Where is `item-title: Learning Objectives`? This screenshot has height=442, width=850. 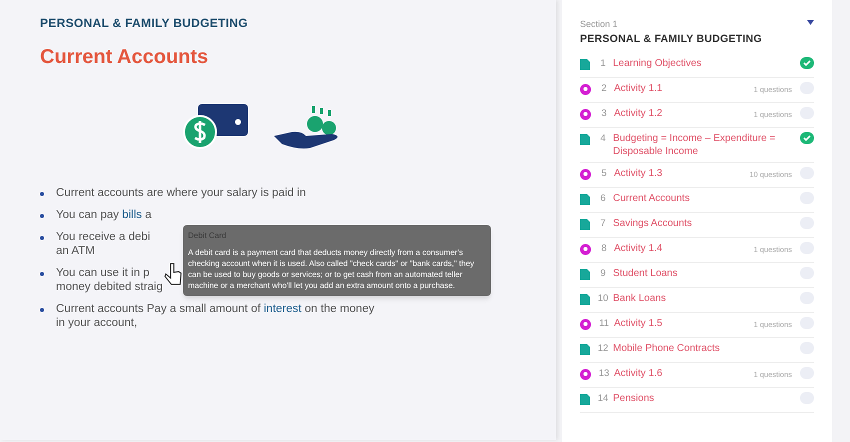
item-title: Learning Objectives is located at coordinates (657, 63).